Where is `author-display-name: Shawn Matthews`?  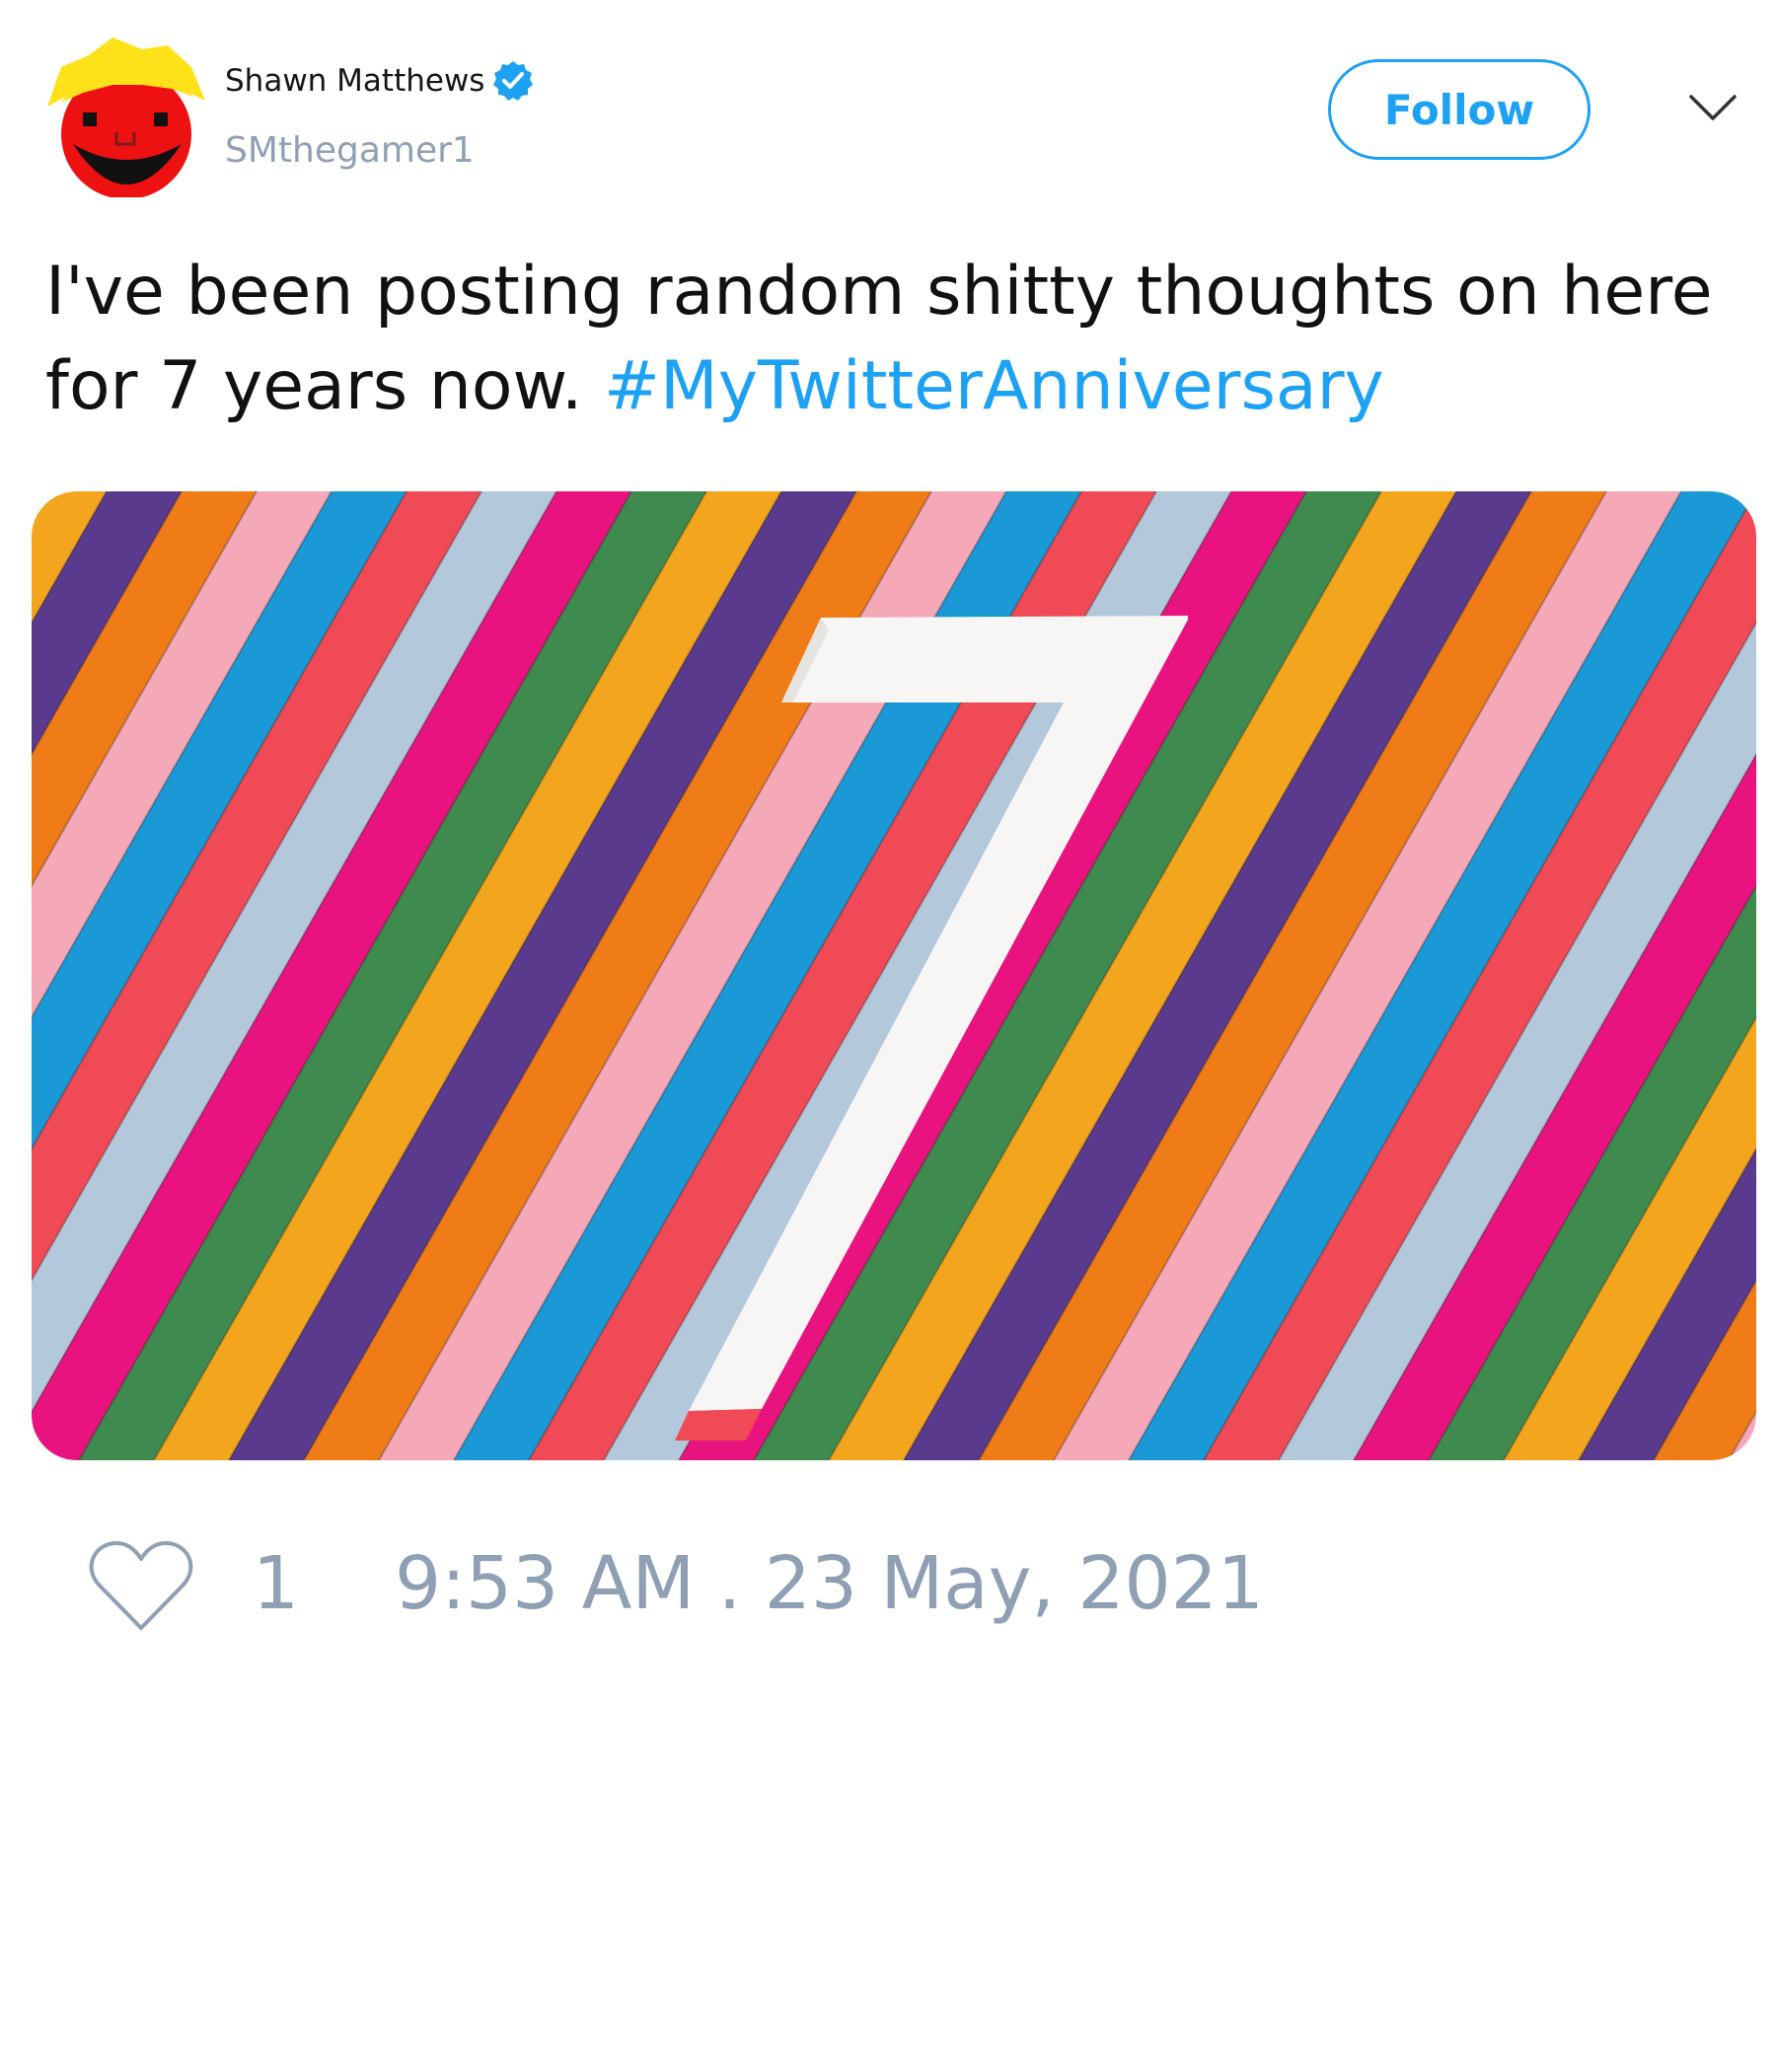
author-display-name: Shawn Matthews is located at coordinates (355, 81).